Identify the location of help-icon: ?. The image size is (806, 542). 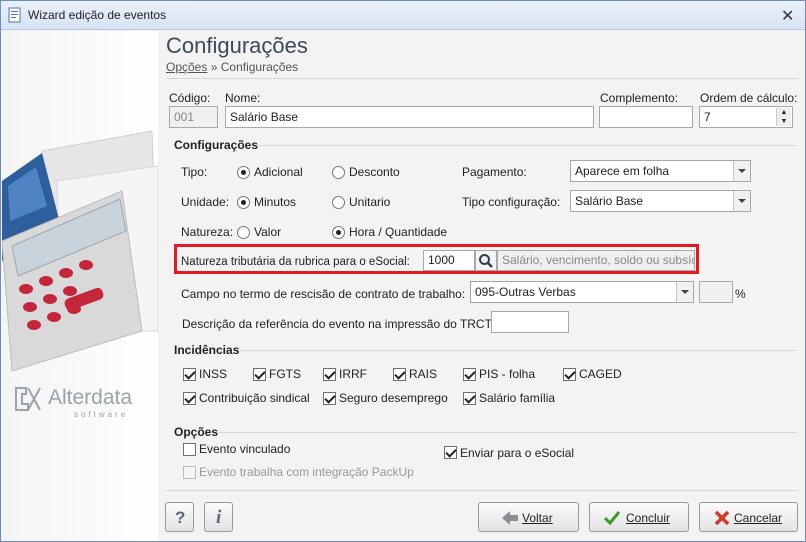
(180, 517).